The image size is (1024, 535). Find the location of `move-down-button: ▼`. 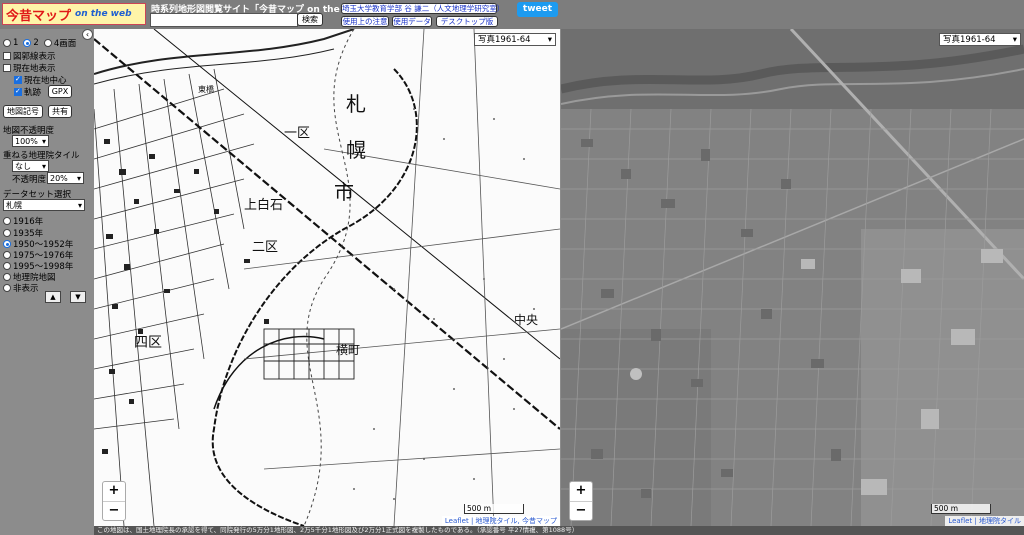

move-down-button: ▼ is located at coordinates (78, 297).